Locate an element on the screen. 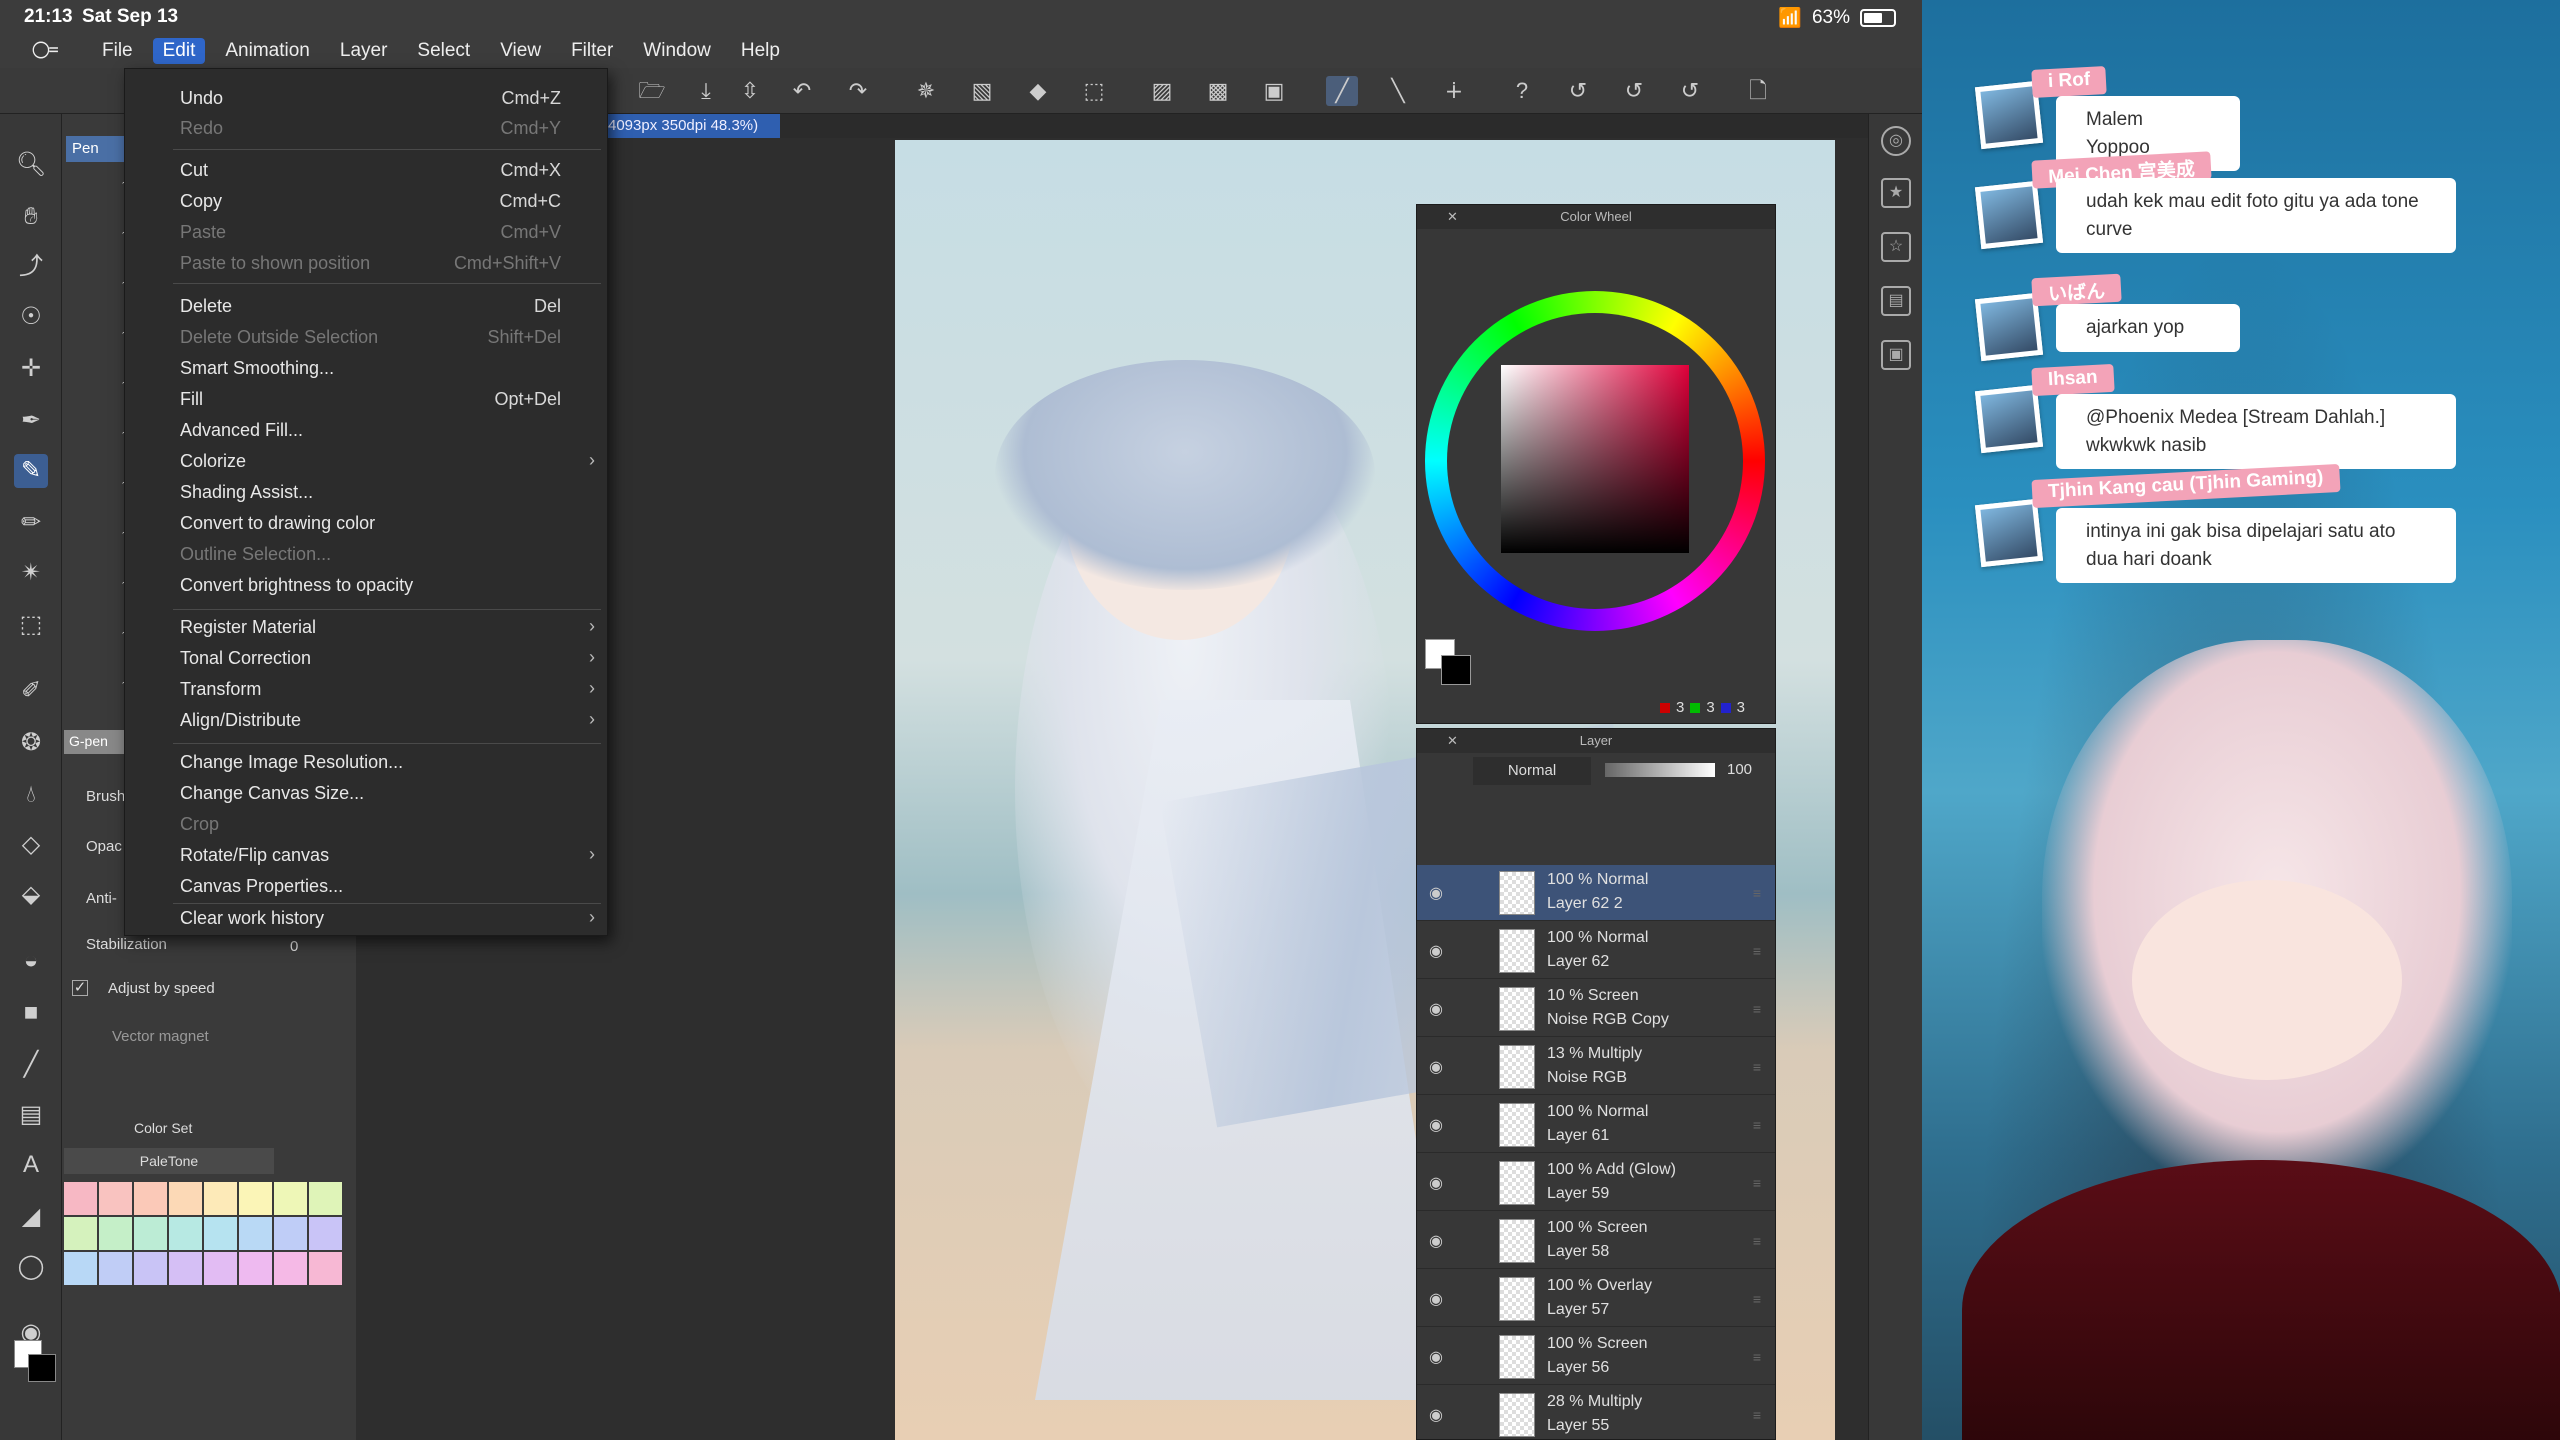  color-set-dropdown: PaleTone is located at coordinates (169, 1161).